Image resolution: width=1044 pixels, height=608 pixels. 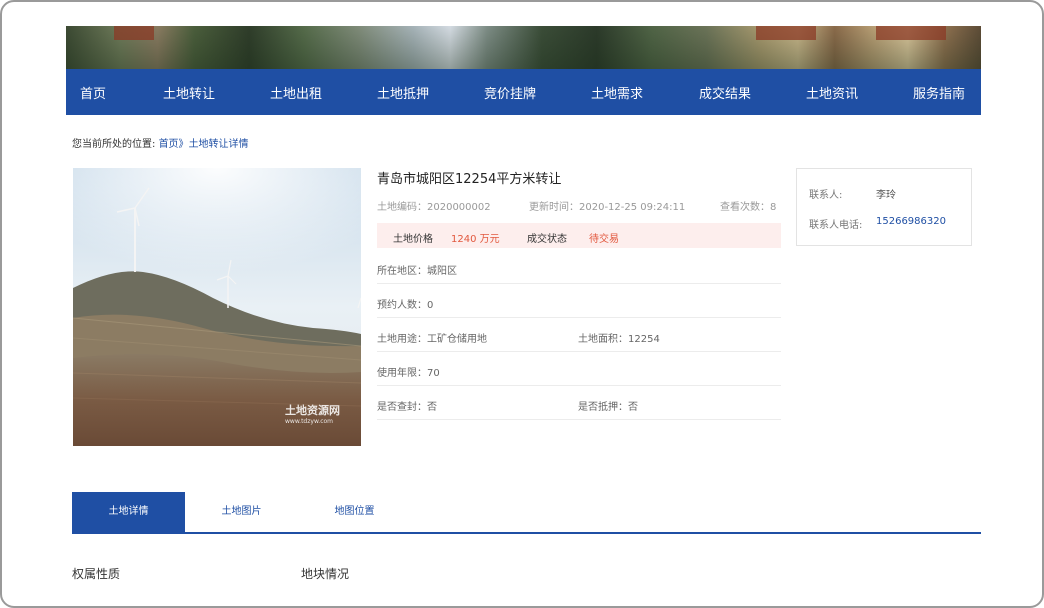 I want to click on status-value: 待交易, so click(x=604, y=239).